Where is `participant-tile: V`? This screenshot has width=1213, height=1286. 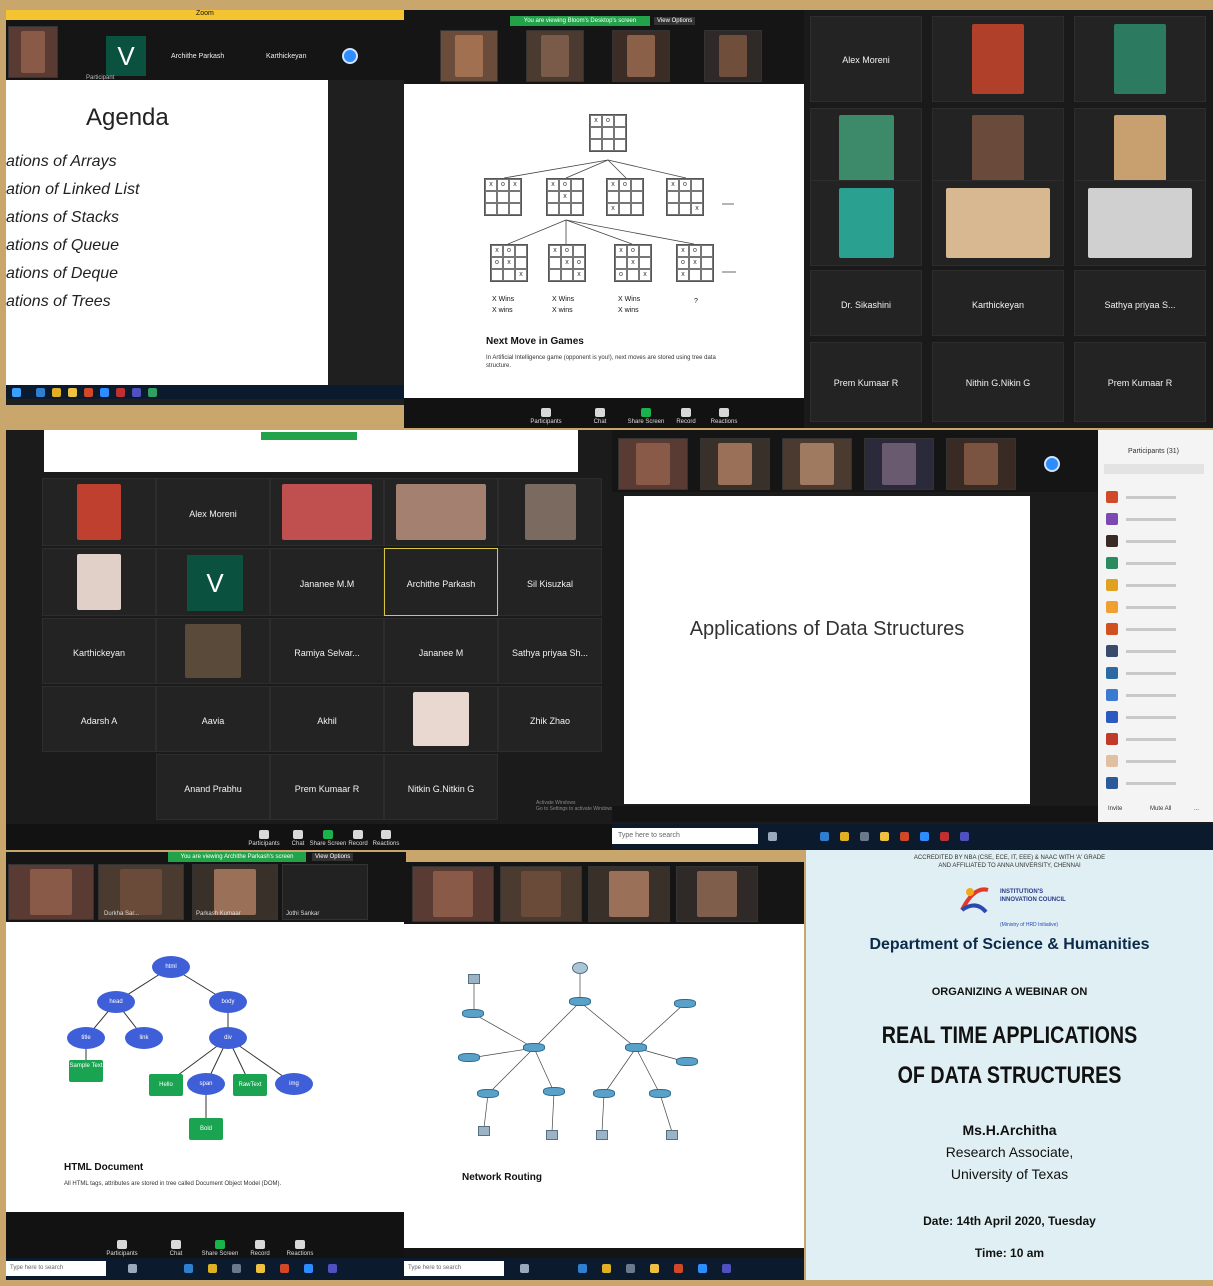
participant-tile: V is located at coordinates (213, 582).